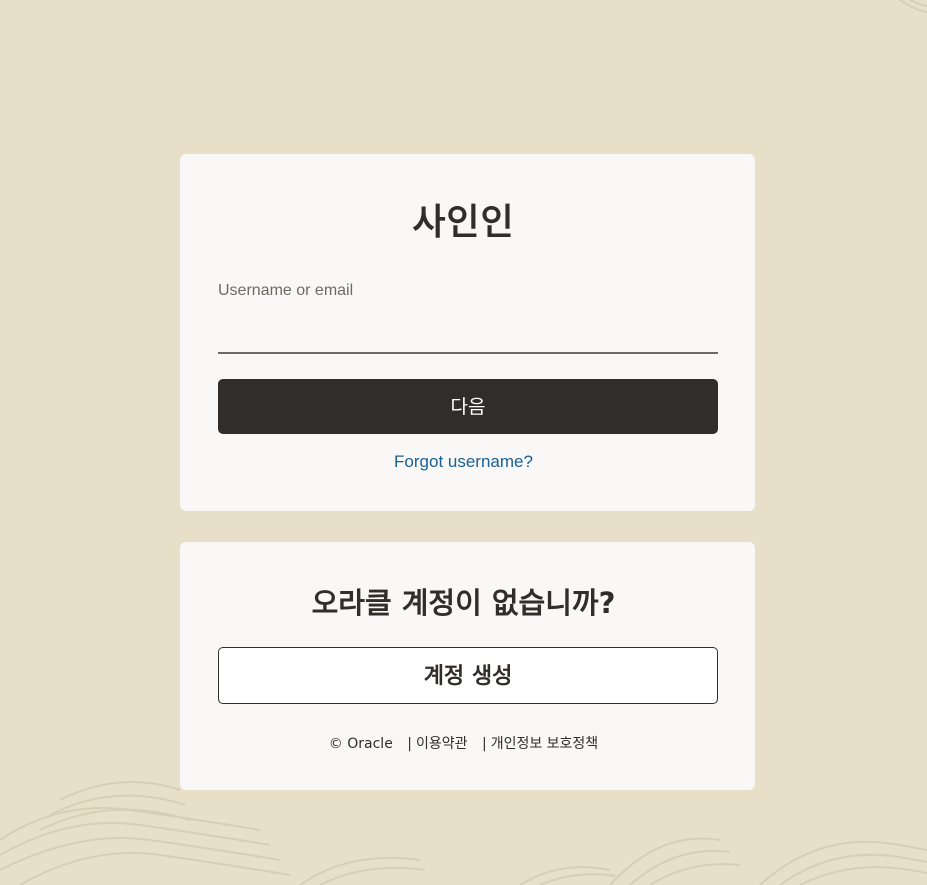  What do you see at coordinates (545, 744) in the screenshot?
I see `privacy-link: 개인정보 보호정책` at bounding box center [545, 744].